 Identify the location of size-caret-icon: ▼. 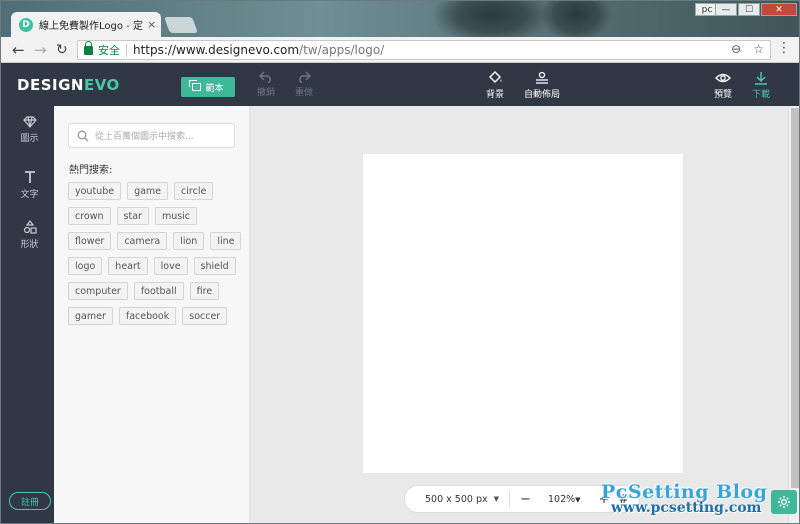
(496, 499).